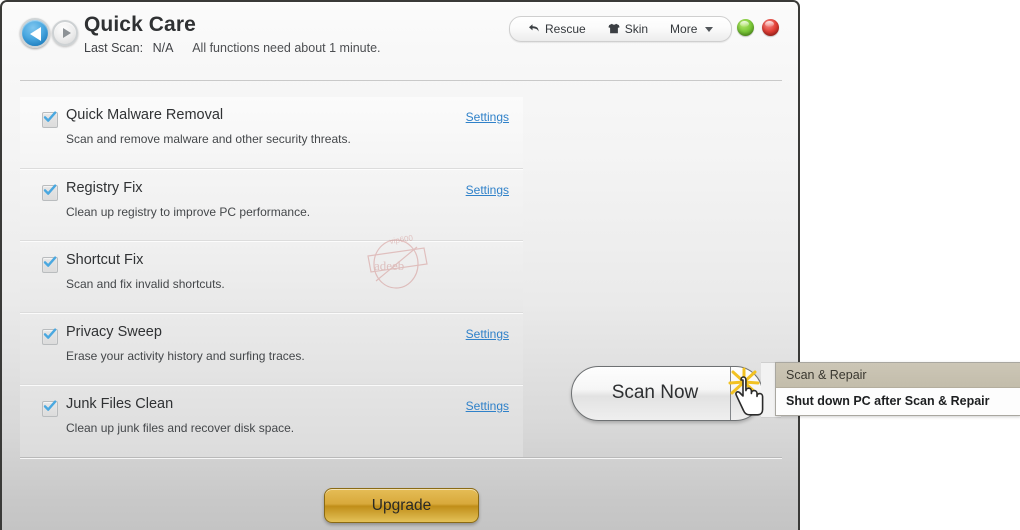  I want to click on arrow-right-icon, so click(67, 33).